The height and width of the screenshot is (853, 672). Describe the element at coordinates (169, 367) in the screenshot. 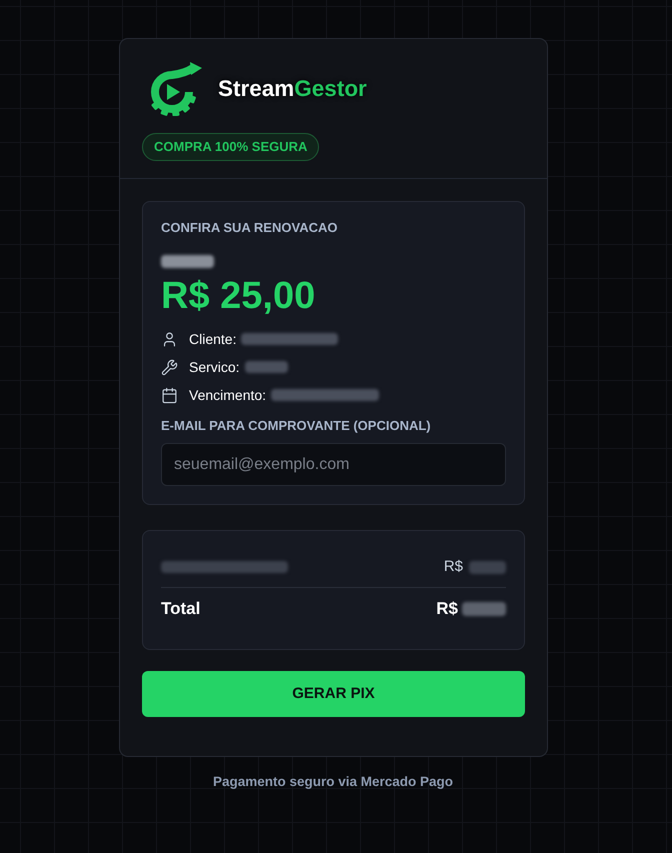

I see `wrench-icon` at that location.